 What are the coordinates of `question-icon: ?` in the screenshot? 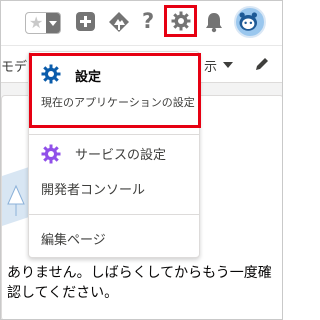 It's located at (148, 21).